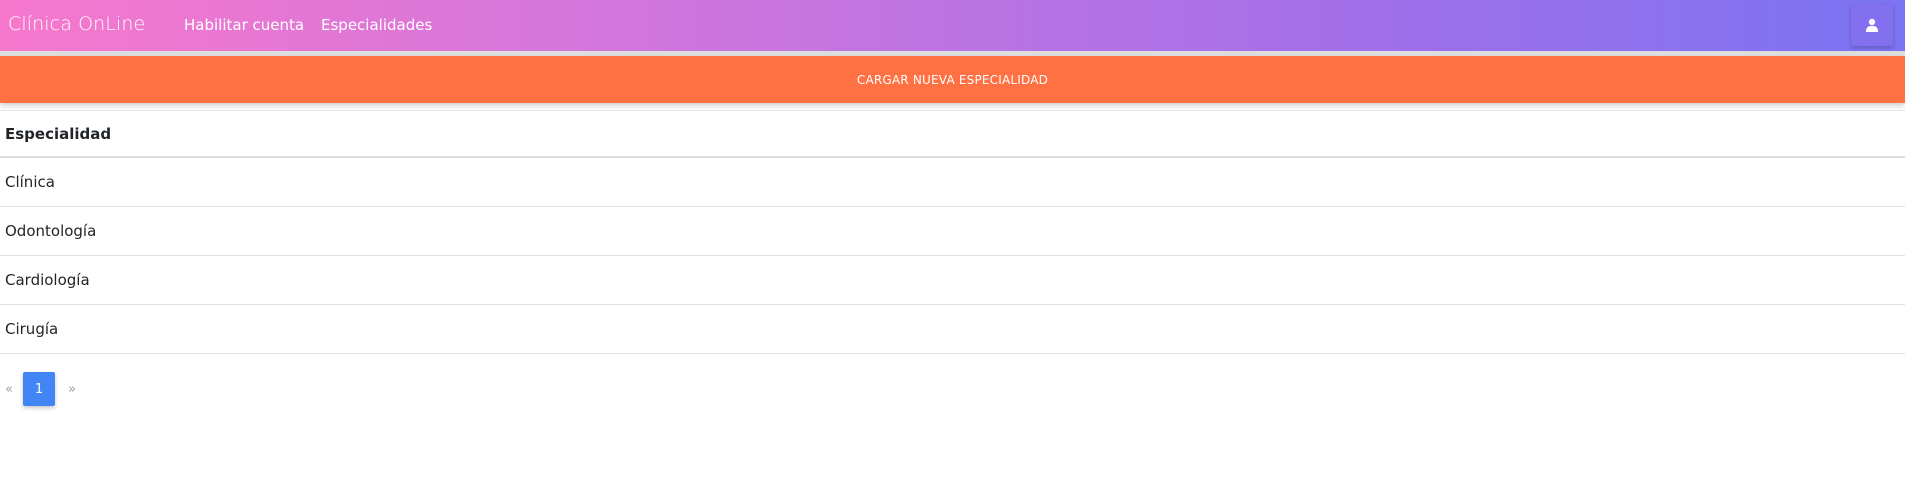 The height and width of the screenshot is (477, 1905). I want to click on table-row: Odontología, so click(952, 231).